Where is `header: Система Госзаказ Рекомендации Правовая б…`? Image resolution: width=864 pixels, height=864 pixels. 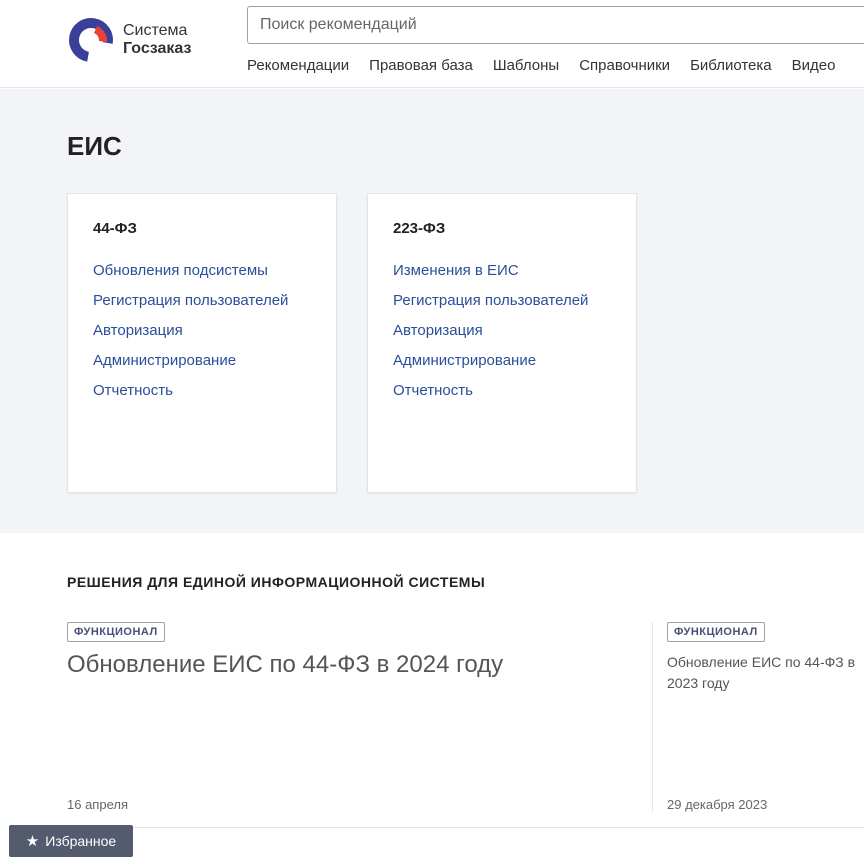
header: Система Госзаказ Рекомендации Правовая б… is located at coordinates (432, 44).